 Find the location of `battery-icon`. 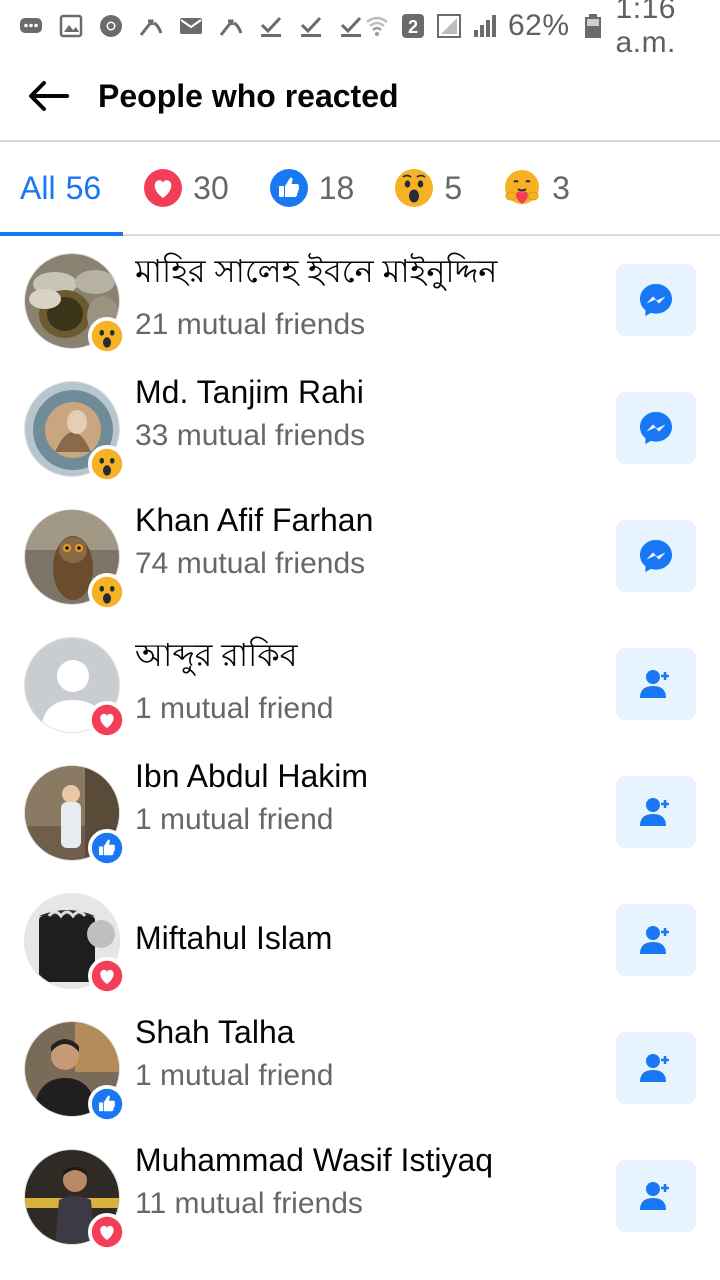

battery-icon is located at coordinates (593, 26).